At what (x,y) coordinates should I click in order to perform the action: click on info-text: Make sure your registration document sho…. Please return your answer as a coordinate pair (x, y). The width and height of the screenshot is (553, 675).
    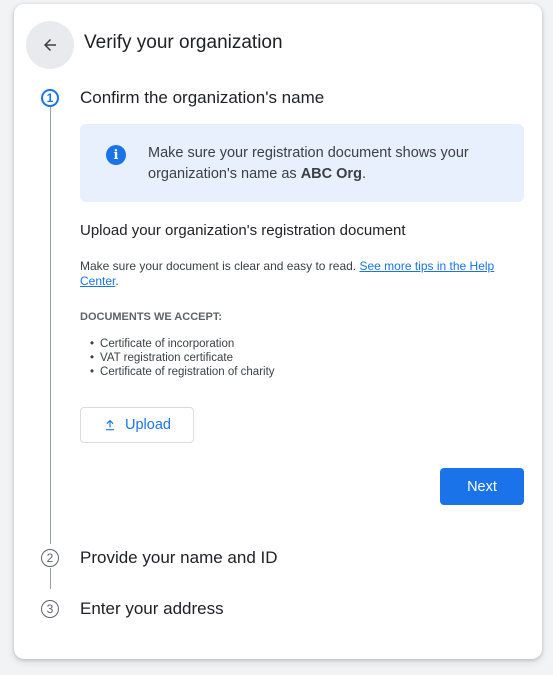
    Looking at the image, I should click on (308, 163).